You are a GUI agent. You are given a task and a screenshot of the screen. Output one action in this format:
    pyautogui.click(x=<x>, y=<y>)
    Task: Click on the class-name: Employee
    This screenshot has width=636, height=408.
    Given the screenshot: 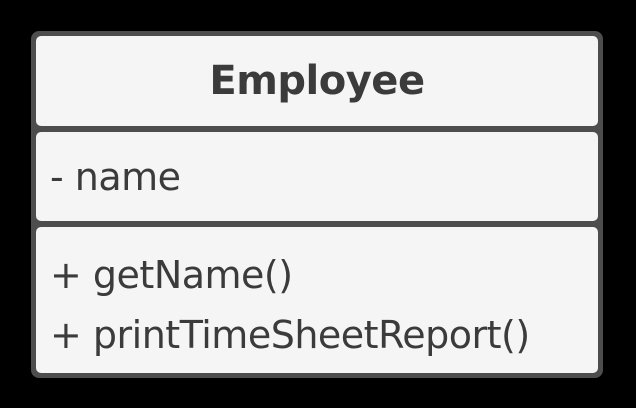 What is the action you would take?
    pyautogui.click(x=317, y=81)
    